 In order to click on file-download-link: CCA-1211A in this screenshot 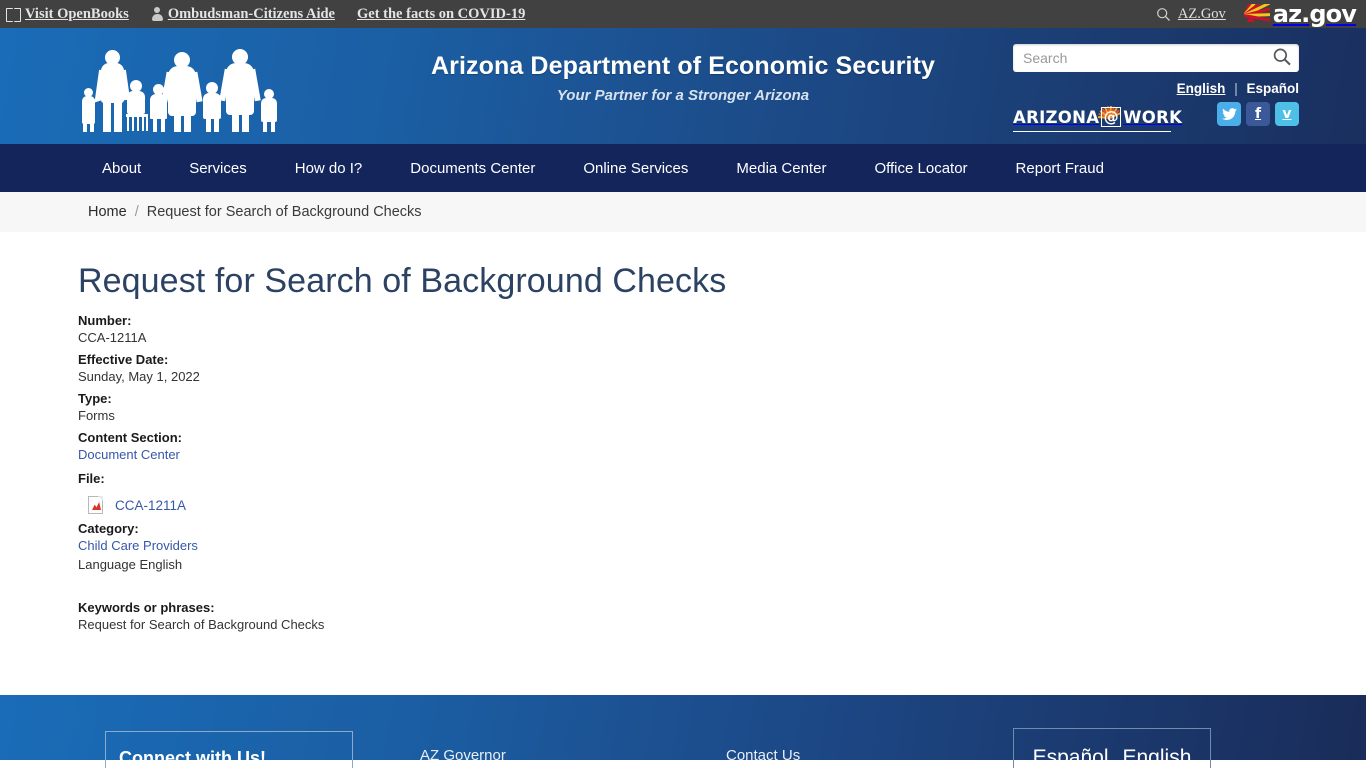, I will do `click(150, 505)`.